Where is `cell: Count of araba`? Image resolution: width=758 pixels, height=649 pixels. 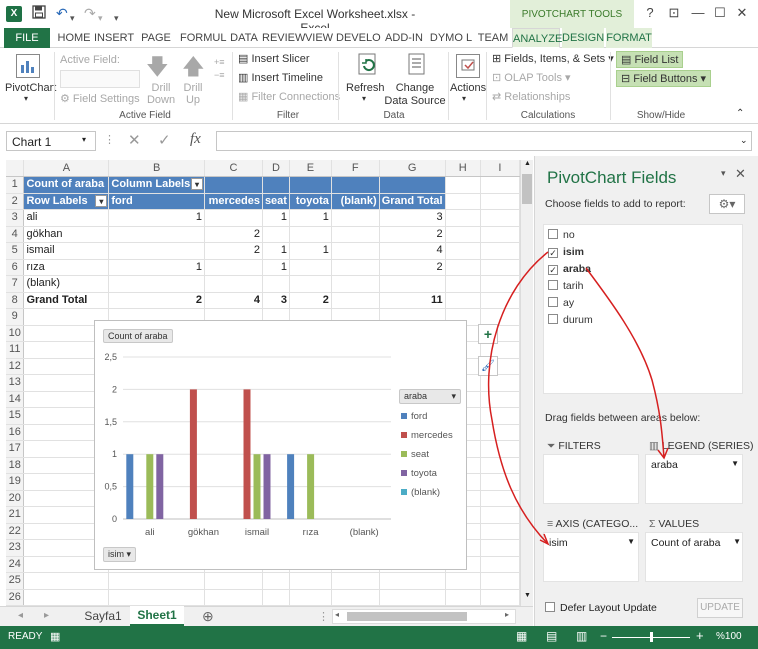 cell: Count of araba is located at coordinates (66, 185).